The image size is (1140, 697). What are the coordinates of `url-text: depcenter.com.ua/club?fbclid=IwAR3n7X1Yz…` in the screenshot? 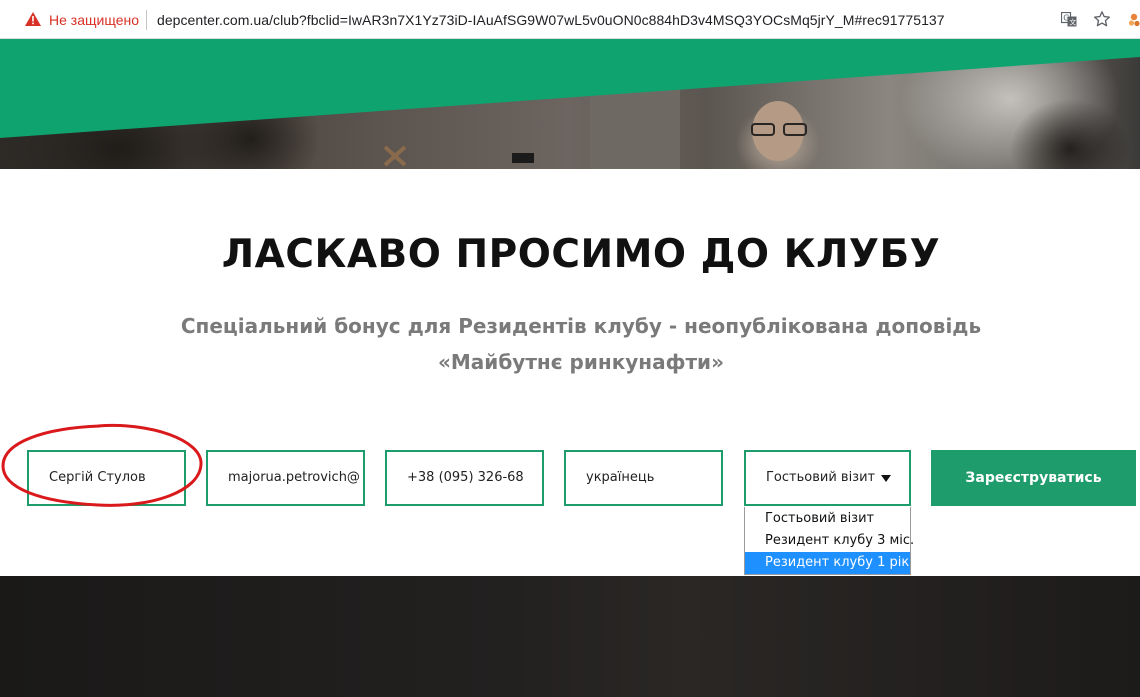 It's located at (551, 20).